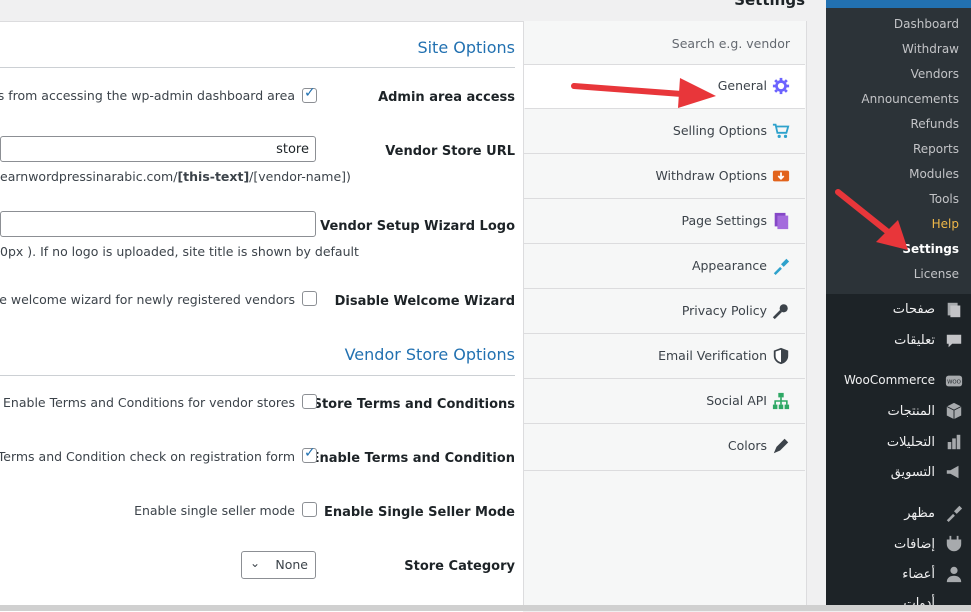  What do you see at coordinates (911, 411) in the screenshot?
I see `menu-products: المنتجات` at bounding box center [911, 411].